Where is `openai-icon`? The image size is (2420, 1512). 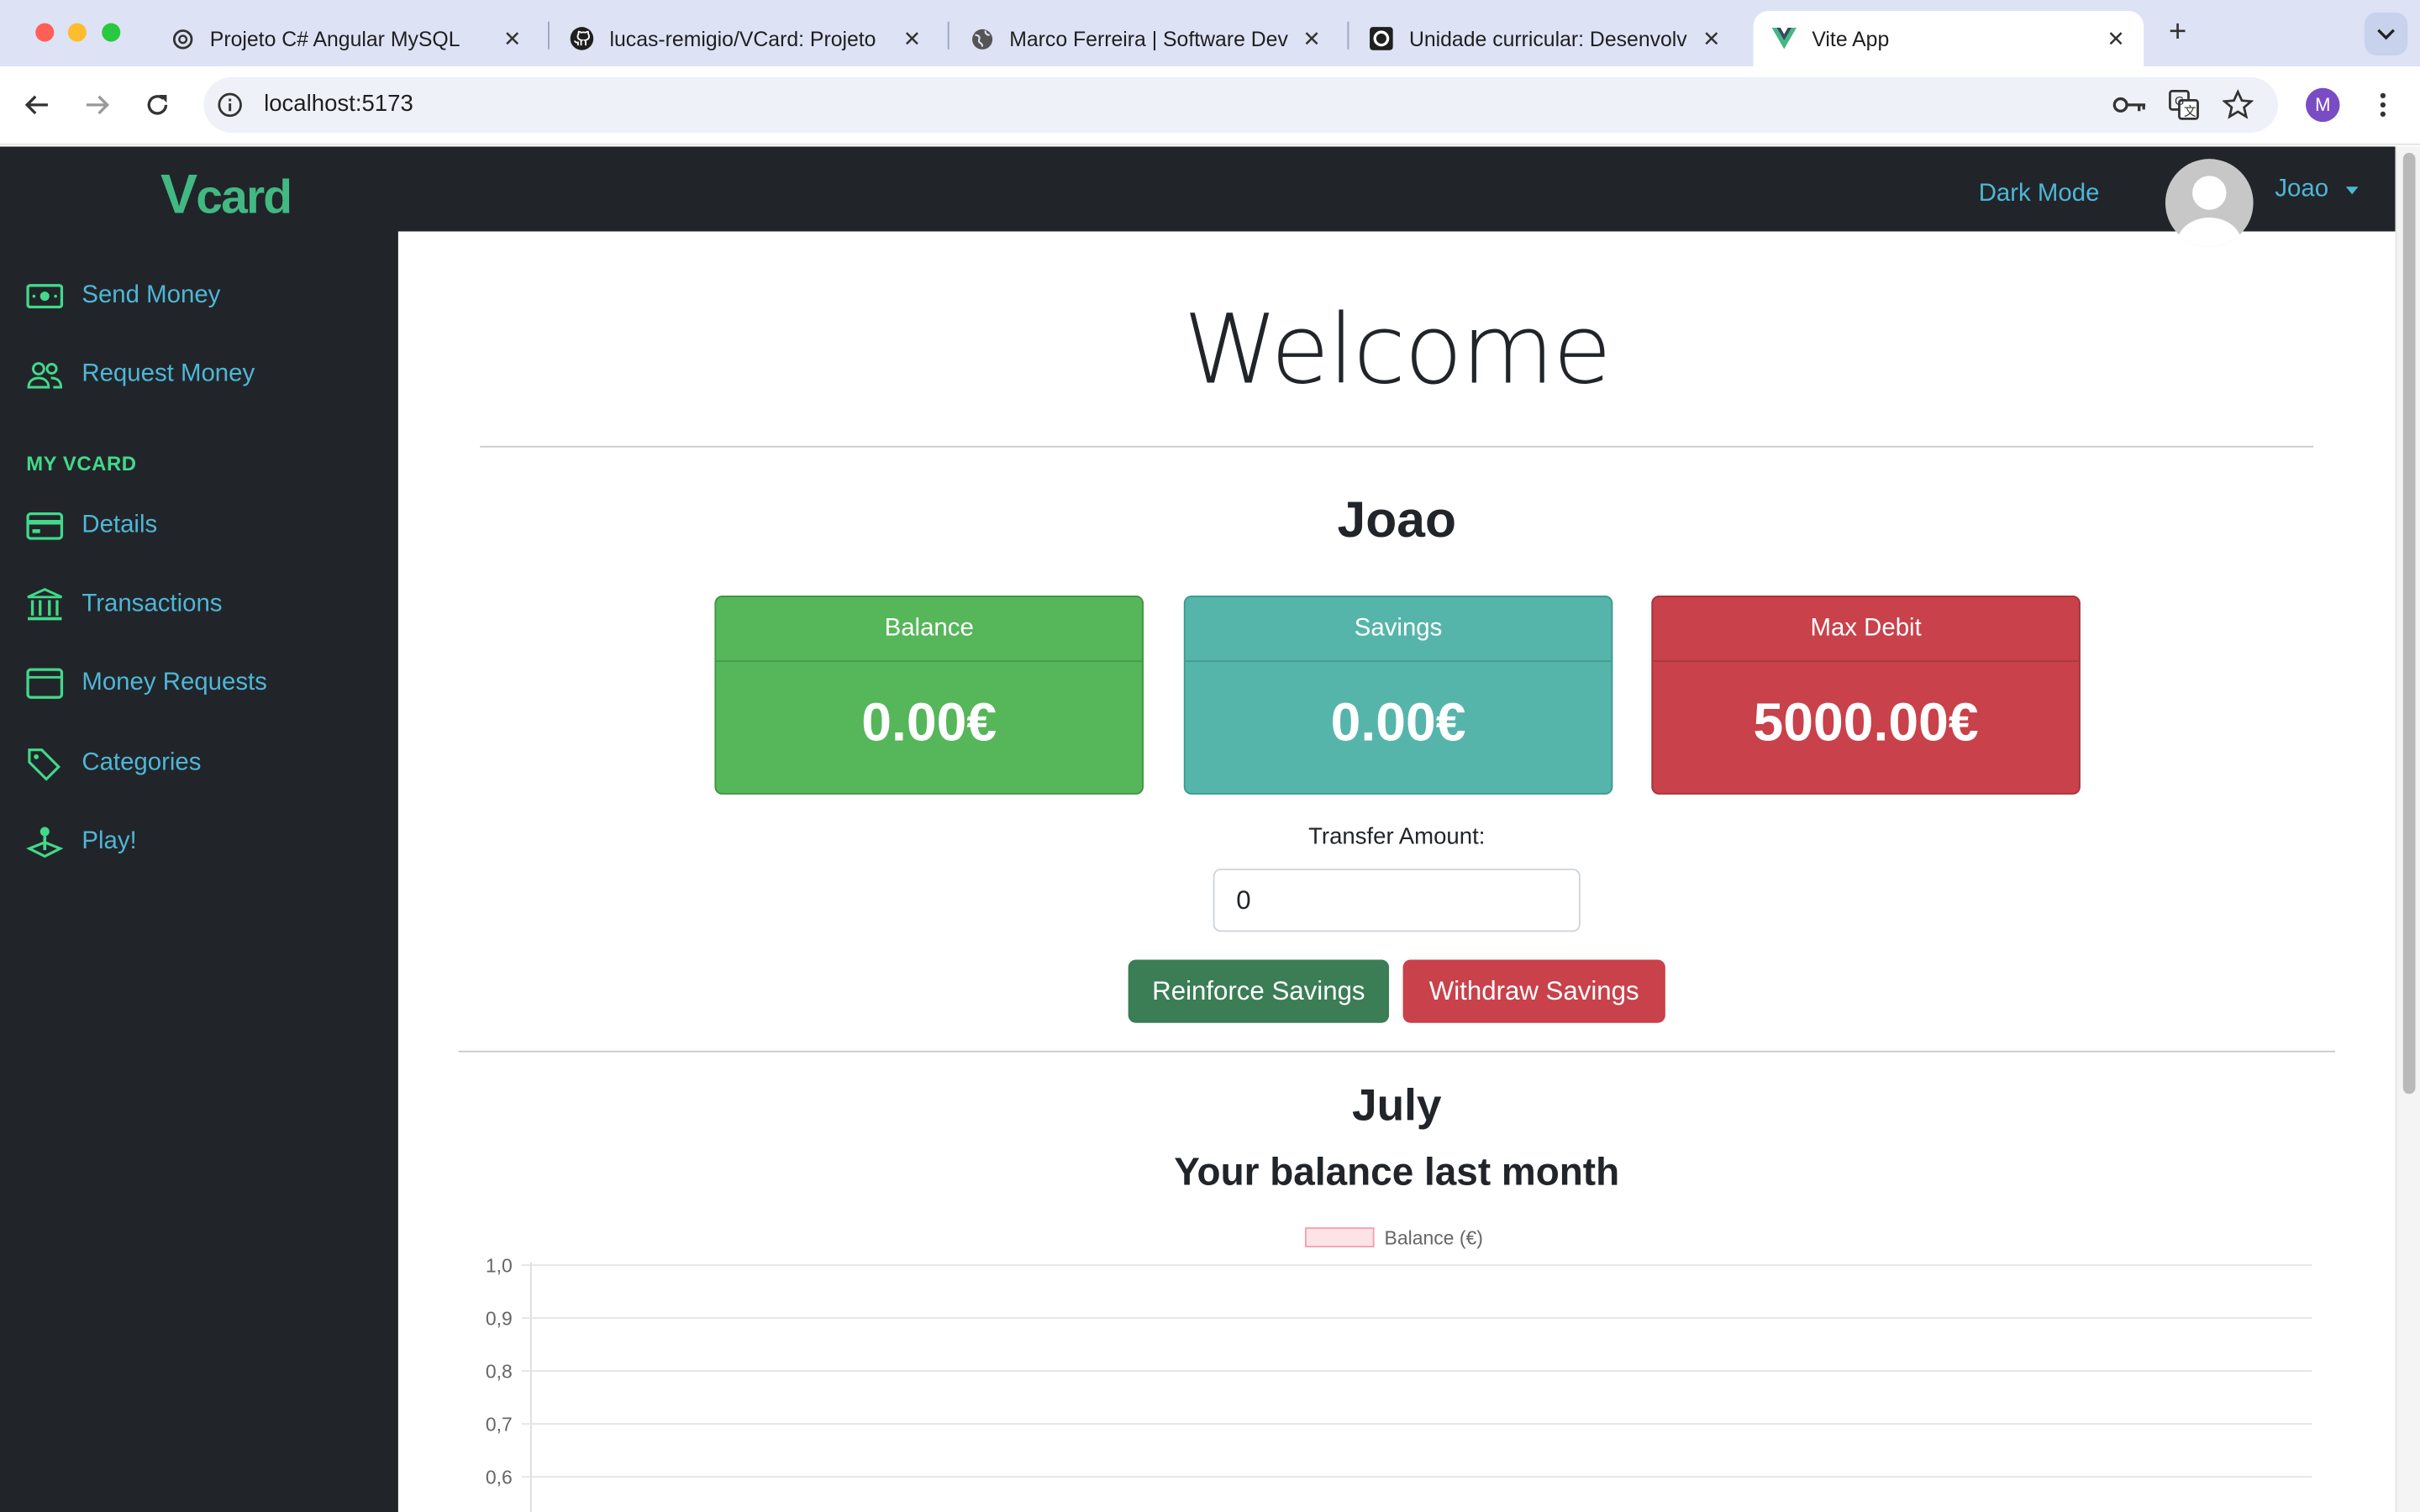
openai-icon is located at coordinates (182, 38).